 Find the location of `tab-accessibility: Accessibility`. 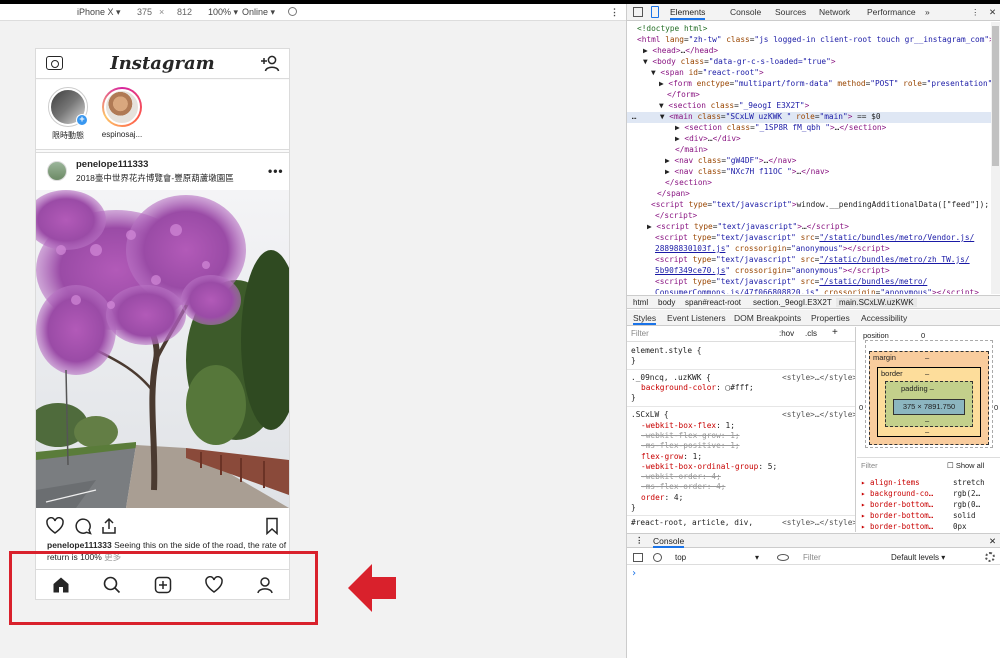

tab-accessibility: Accessibility is located at coordinates (884, 318).